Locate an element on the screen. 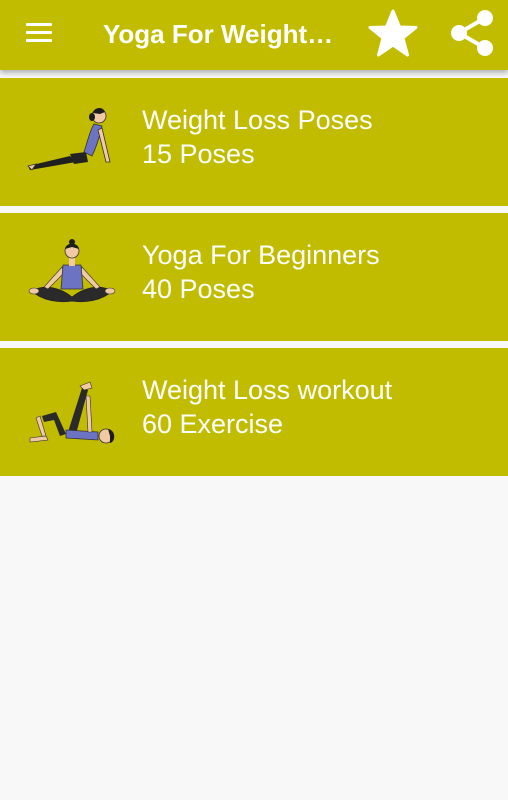  lotus-pose-icon is located at coordinates (72, 271).